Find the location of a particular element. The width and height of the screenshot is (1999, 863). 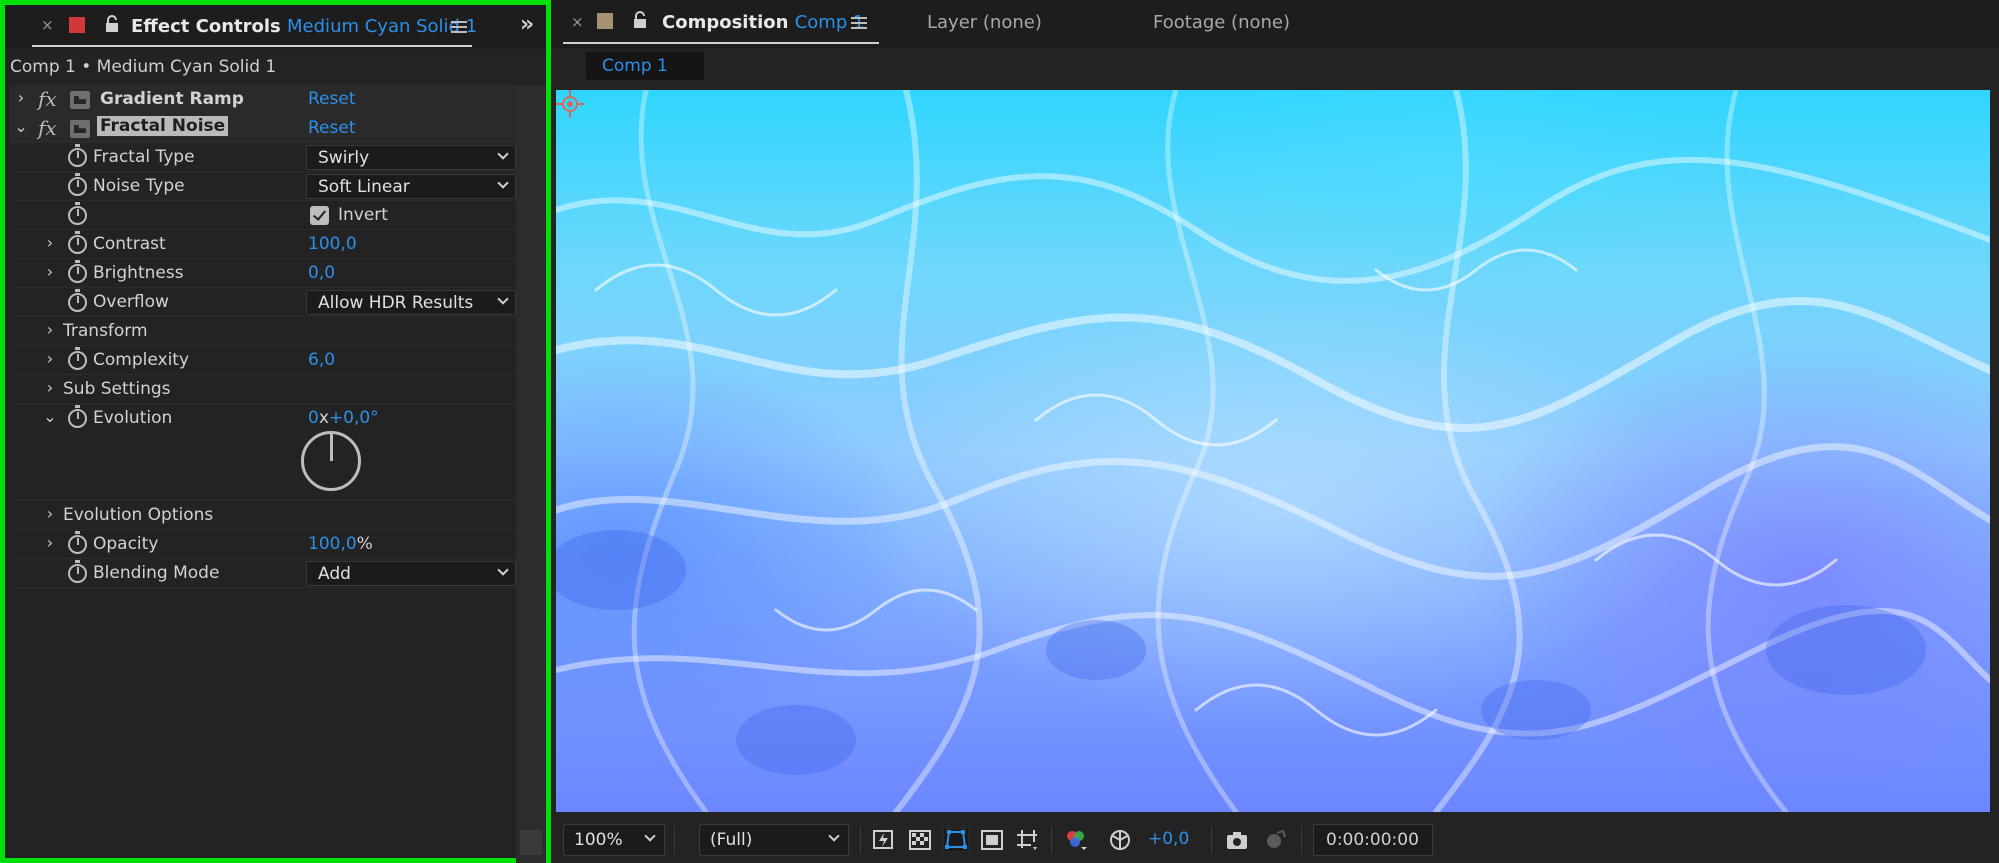

fast-previews-icon is located at coordinates (884, 840).